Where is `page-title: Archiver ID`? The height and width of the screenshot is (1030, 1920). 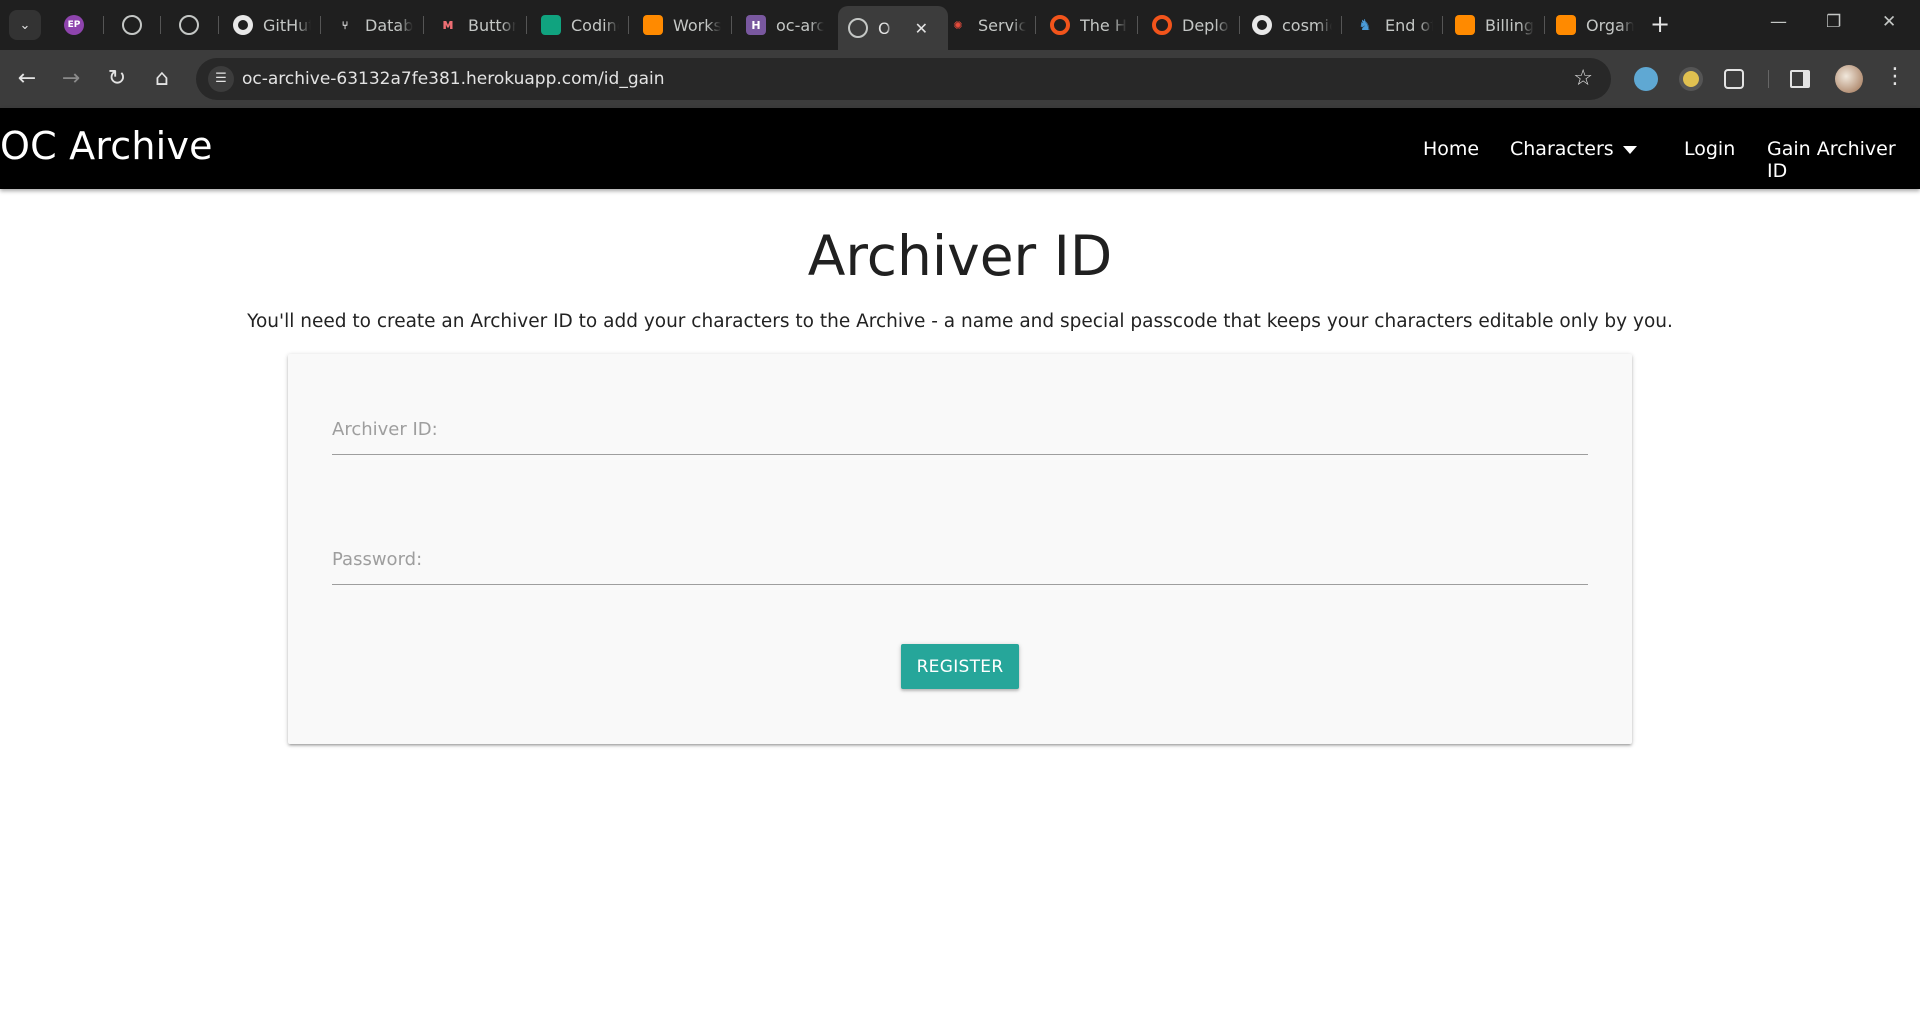 page-title: Archiver ID is located at coordinates (960, 256).